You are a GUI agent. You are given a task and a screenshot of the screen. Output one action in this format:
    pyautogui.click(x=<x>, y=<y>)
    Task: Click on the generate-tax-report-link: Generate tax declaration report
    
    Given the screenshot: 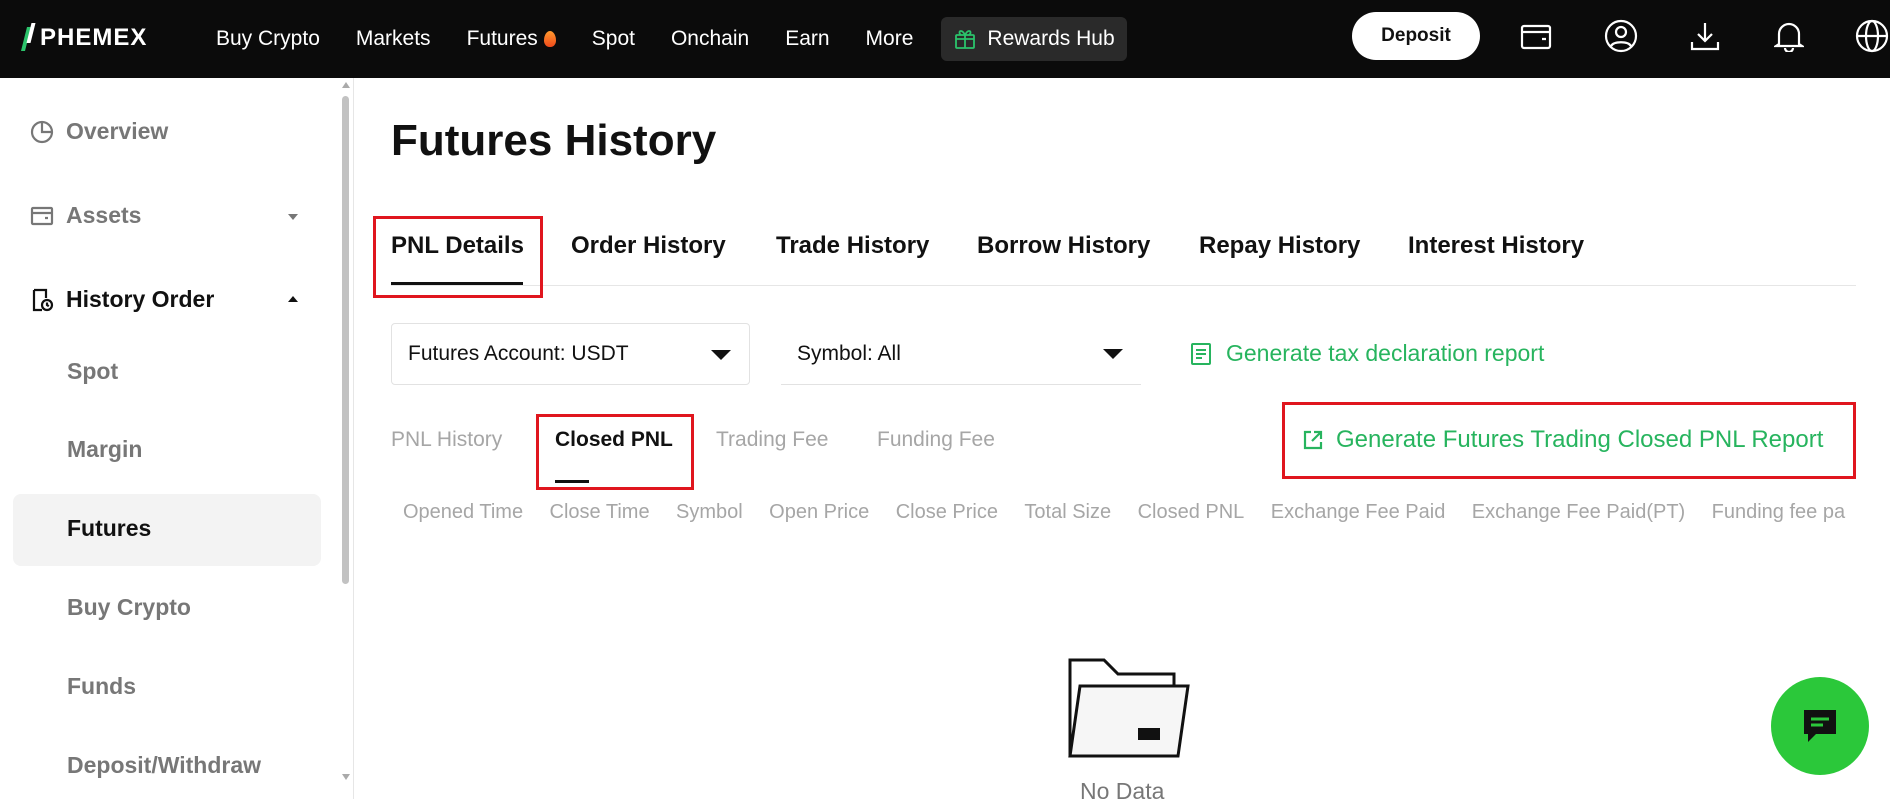 What is the action you would take?
    pyautogui.click(x=1367, y=353)
    